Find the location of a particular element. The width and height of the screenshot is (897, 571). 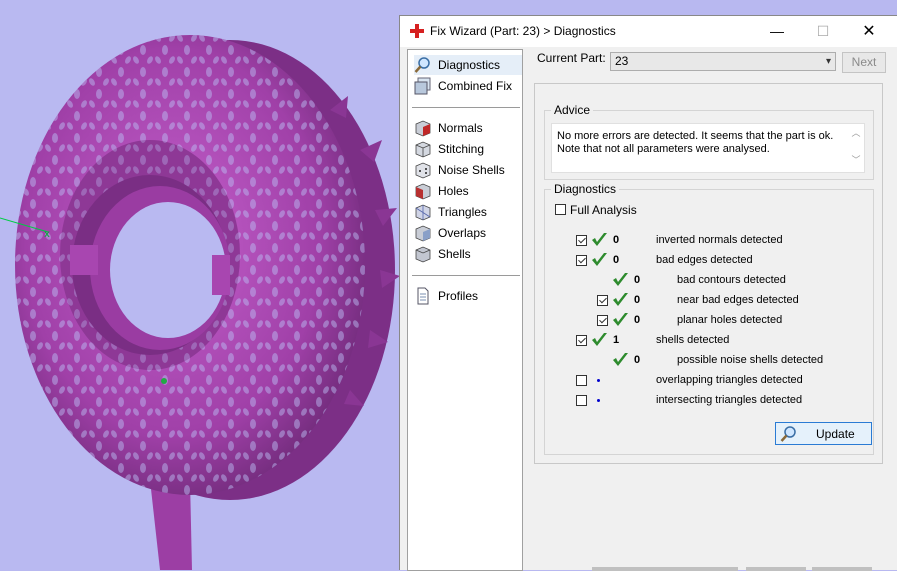

scroll-down-icon: ﹀ is located at coordinates (856, 159).